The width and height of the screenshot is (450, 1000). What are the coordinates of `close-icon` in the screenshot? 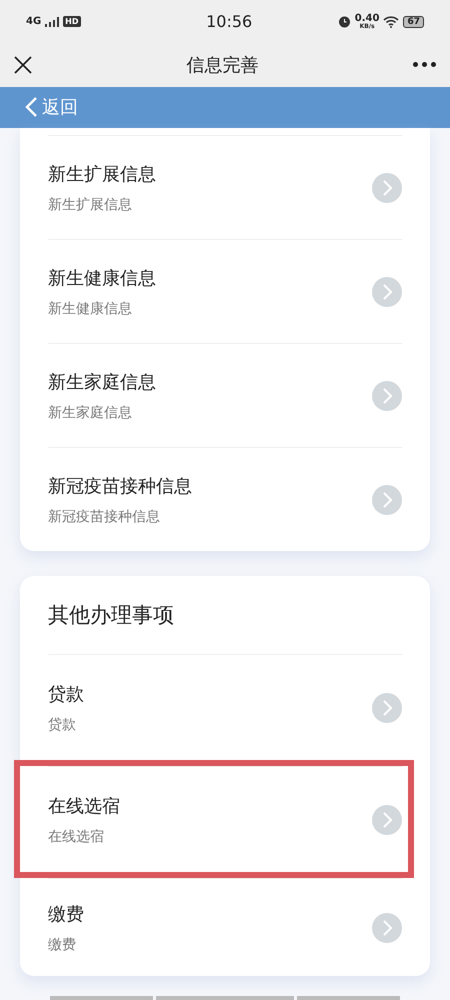 It's located at (23, 65).